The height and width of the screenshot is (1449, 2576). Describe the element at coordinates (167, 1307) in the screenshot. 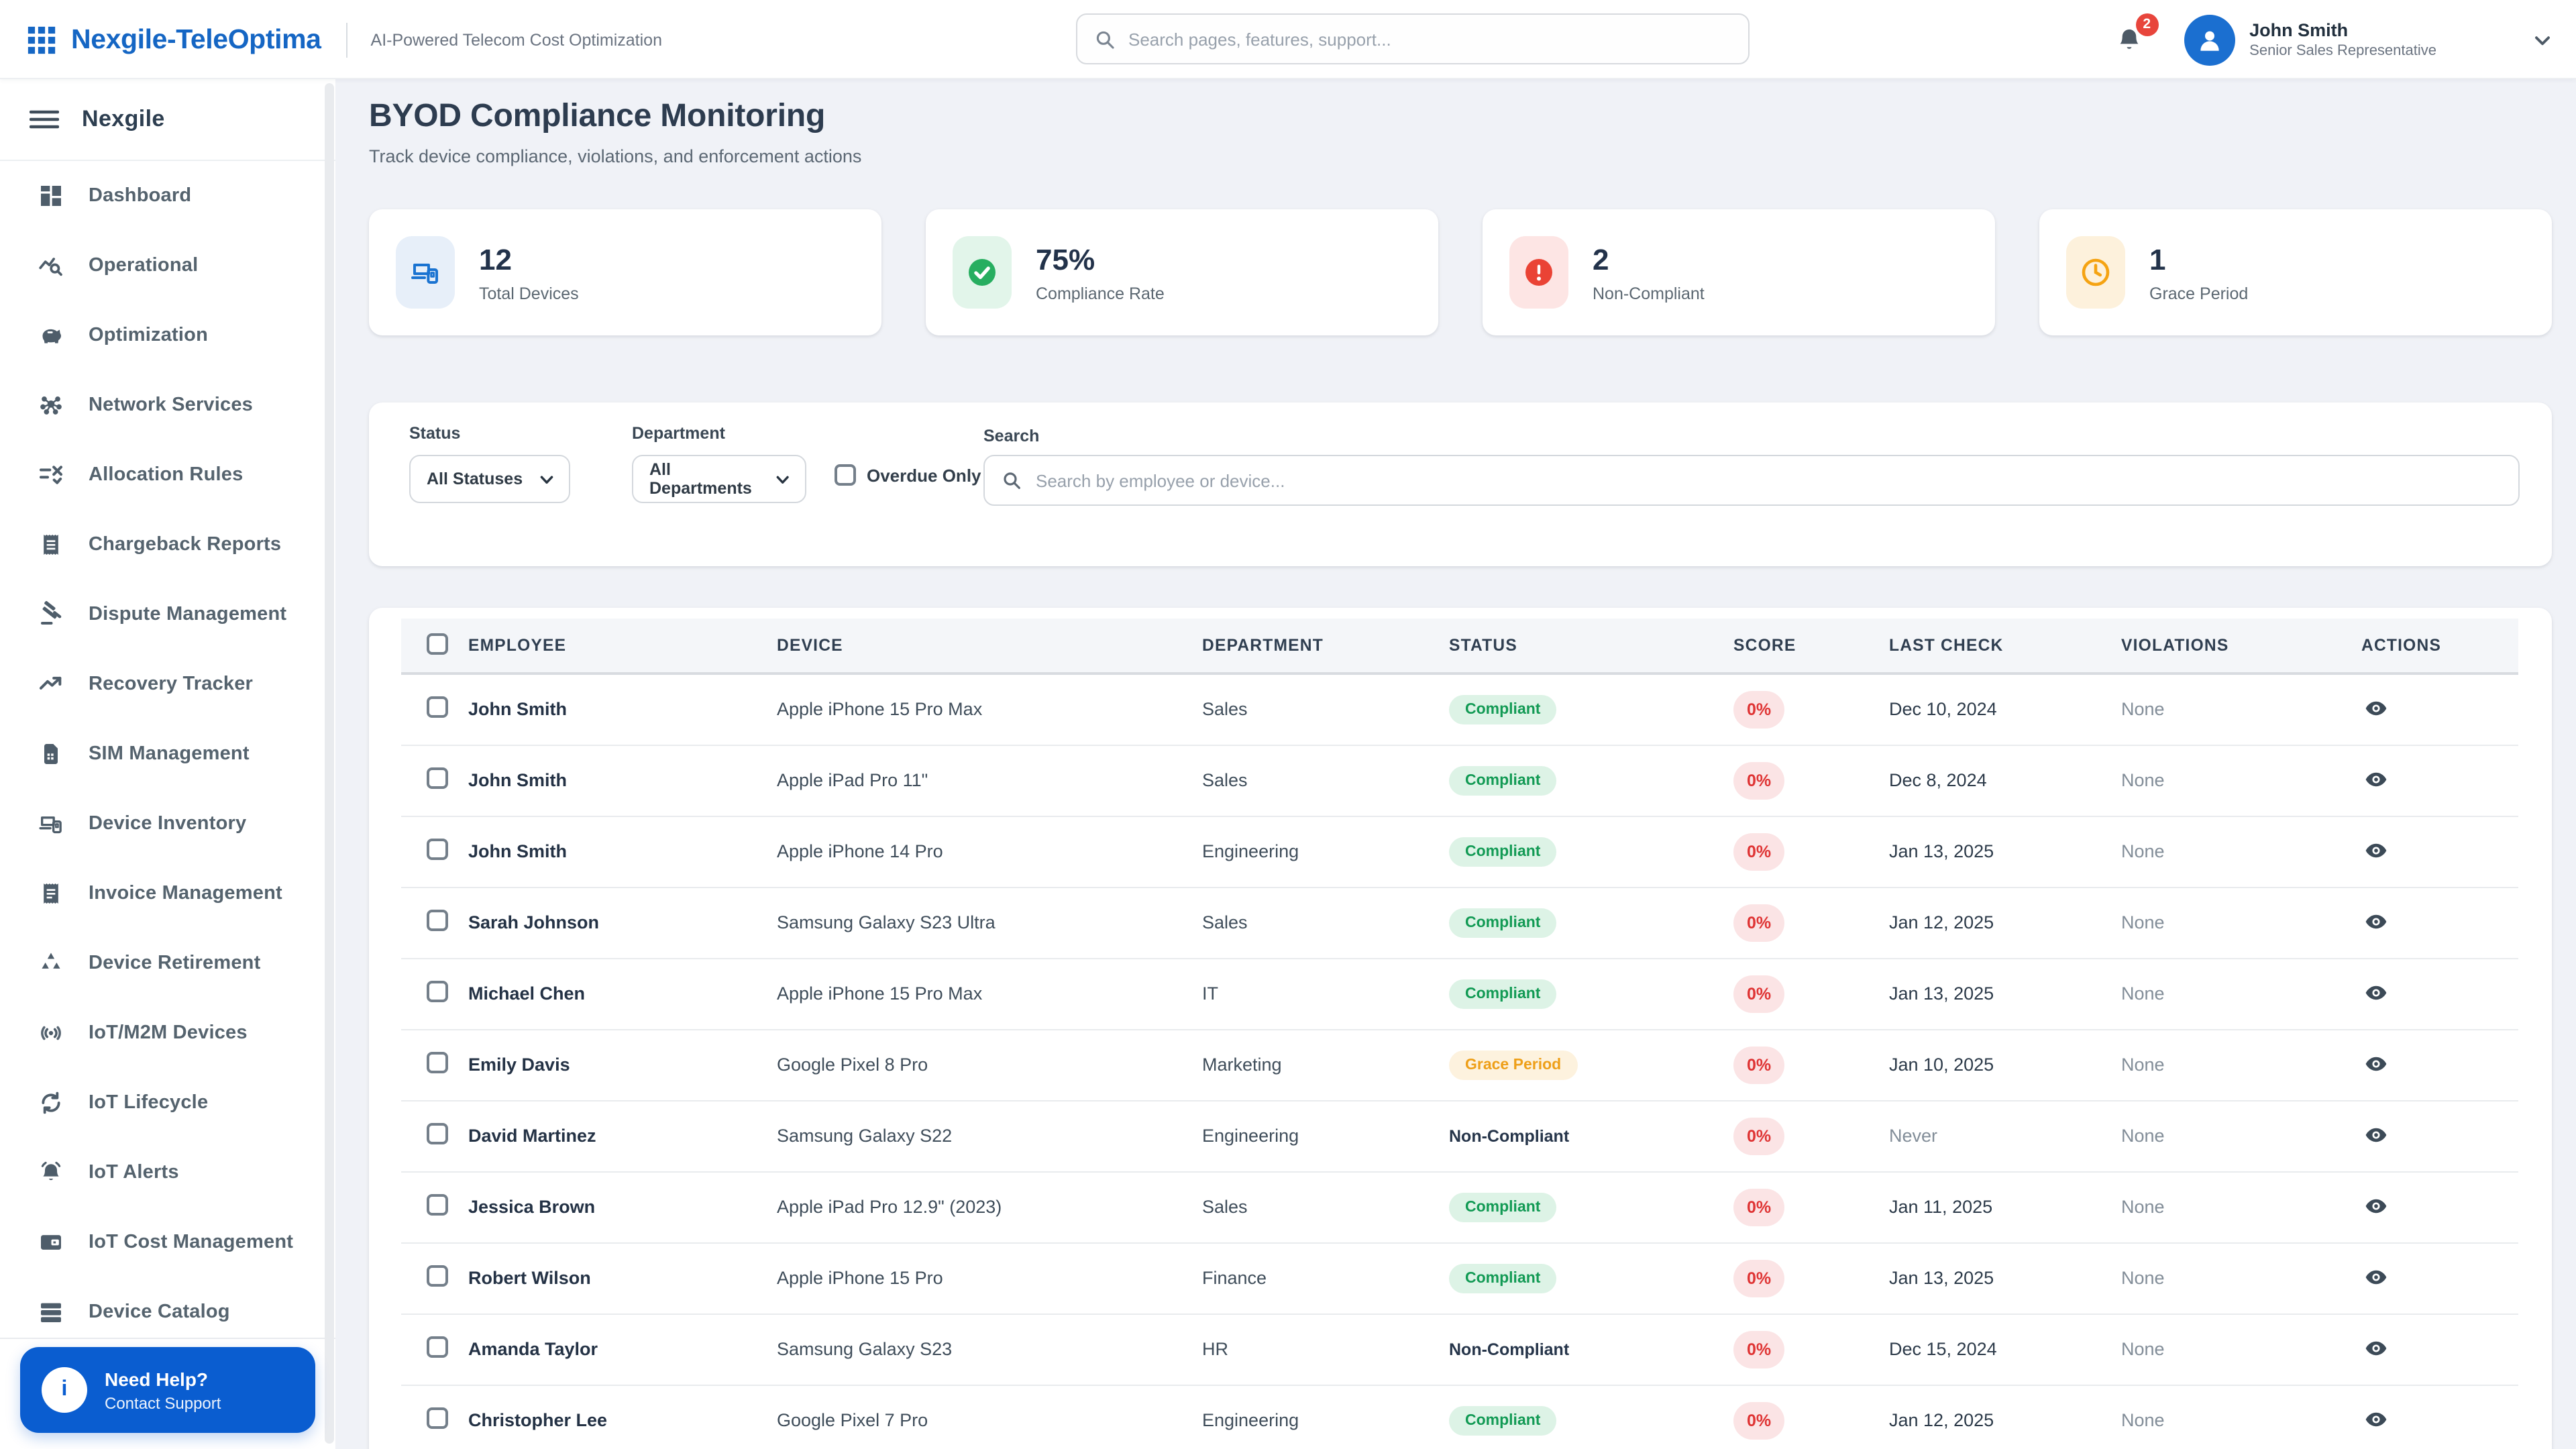

I see `sidebar-item-device-catalog: Device Catalog` at that location.